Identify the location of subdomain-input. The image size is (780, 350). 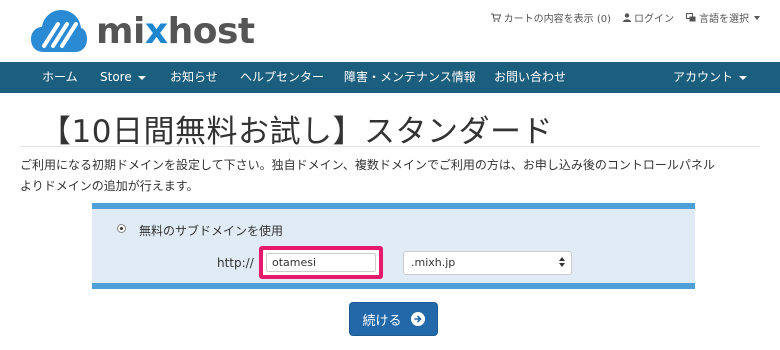
(321, 262).